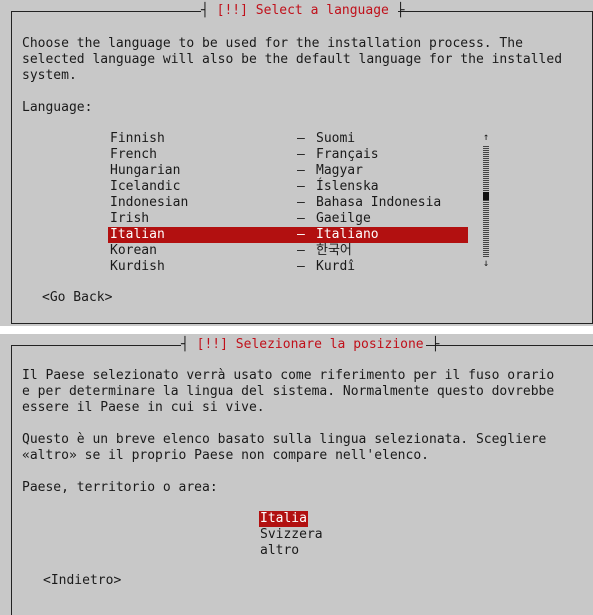 The image size is (593, 615). I want to click on country-option-svizzera: Svizzera, so click(291, 535).